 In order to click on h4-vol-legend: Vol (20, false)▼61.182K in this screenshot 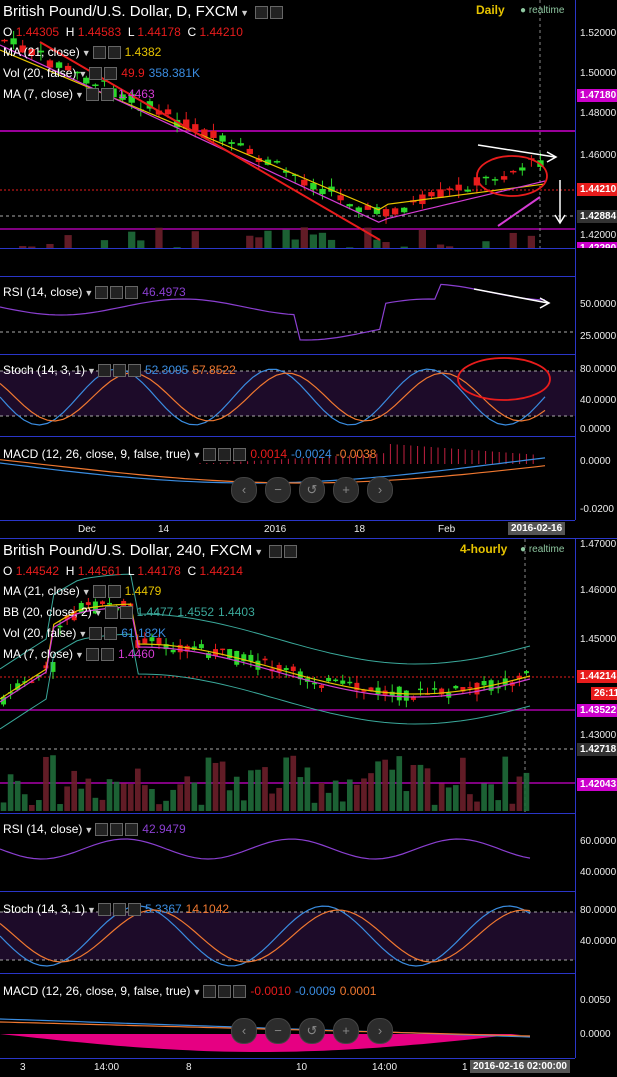, I will do `click(84, 633)`.